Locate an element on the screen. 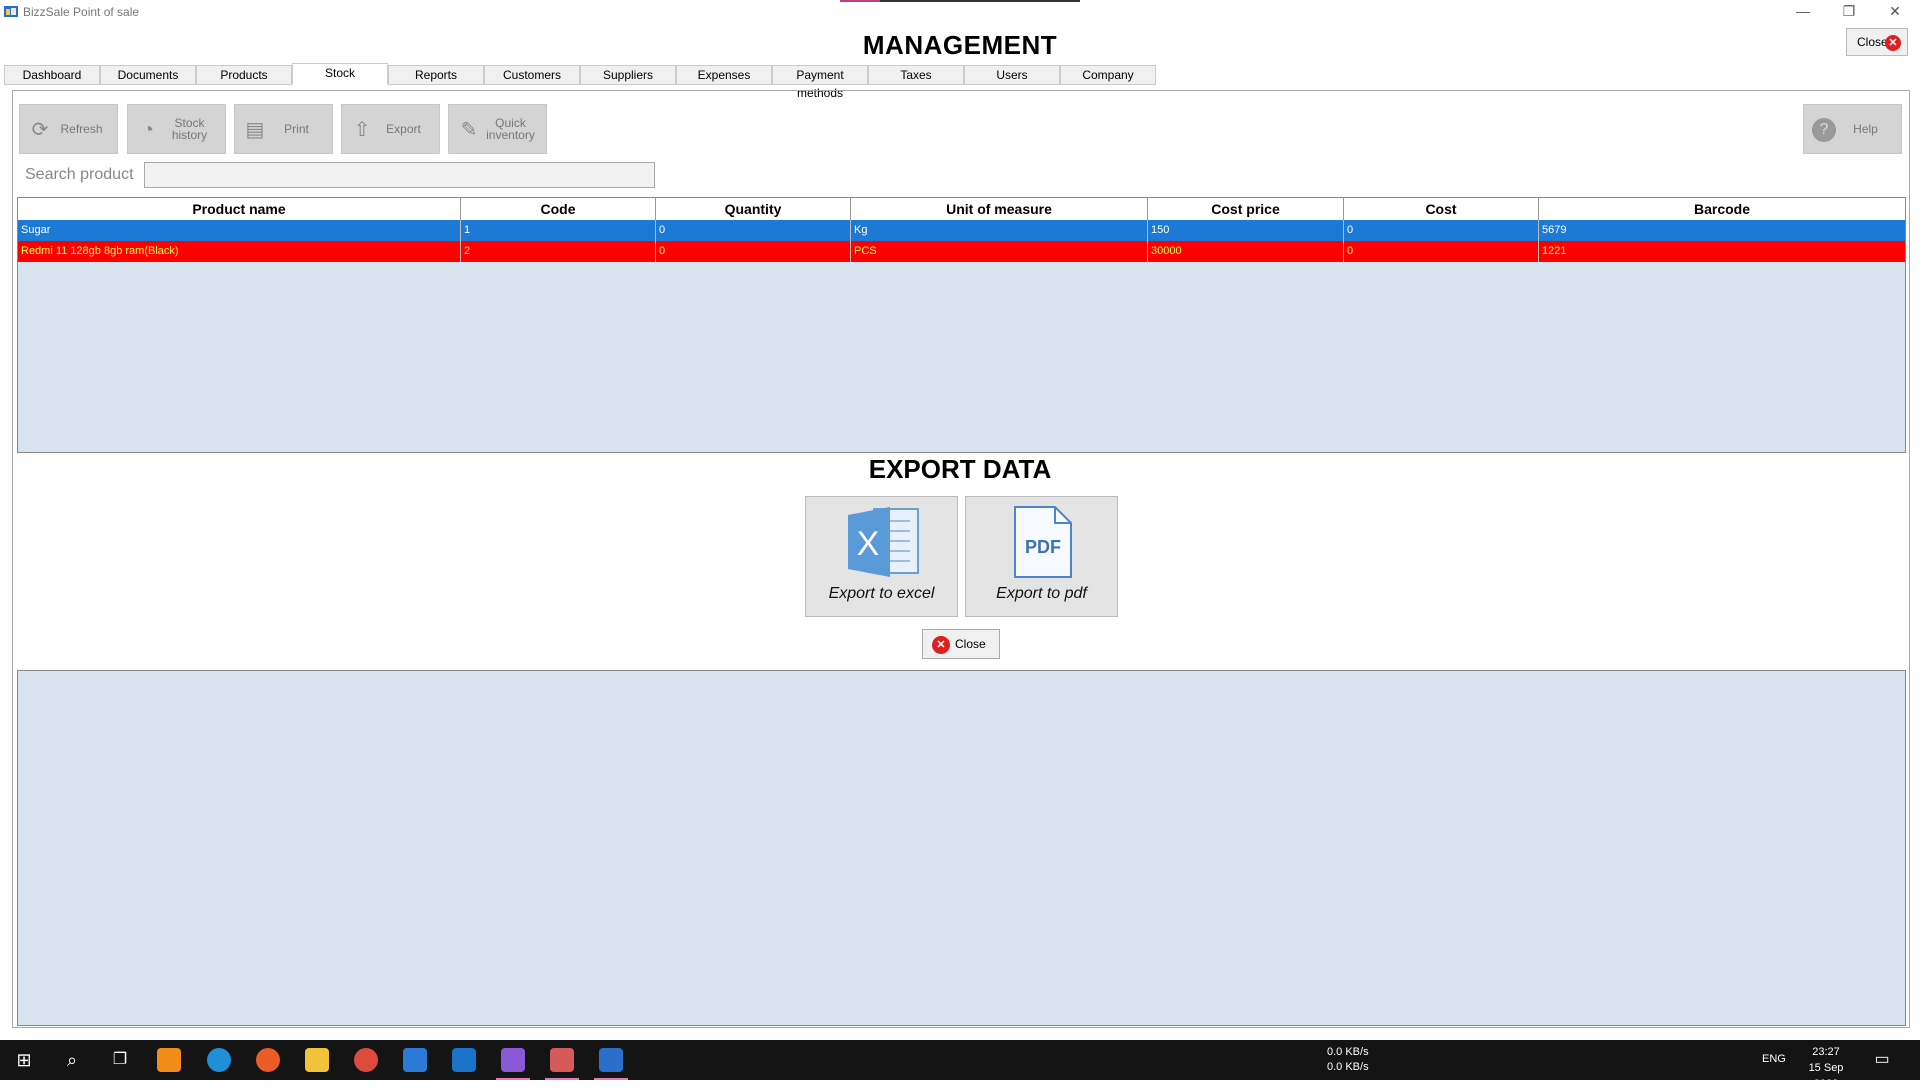 This screenshot has width=1920, height=1092. mail-icon is located at coordinates (464, 1060).